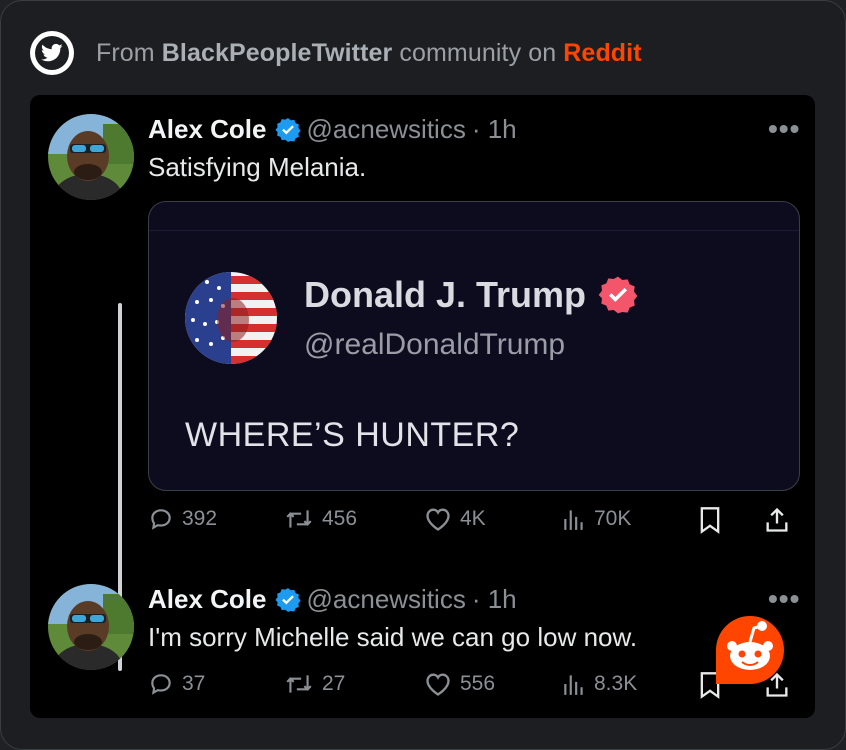  Describe the element at coordinates (352, 435) in the screenshot. I see `quoted-text: WHERE’S HUNTER?` at that location.